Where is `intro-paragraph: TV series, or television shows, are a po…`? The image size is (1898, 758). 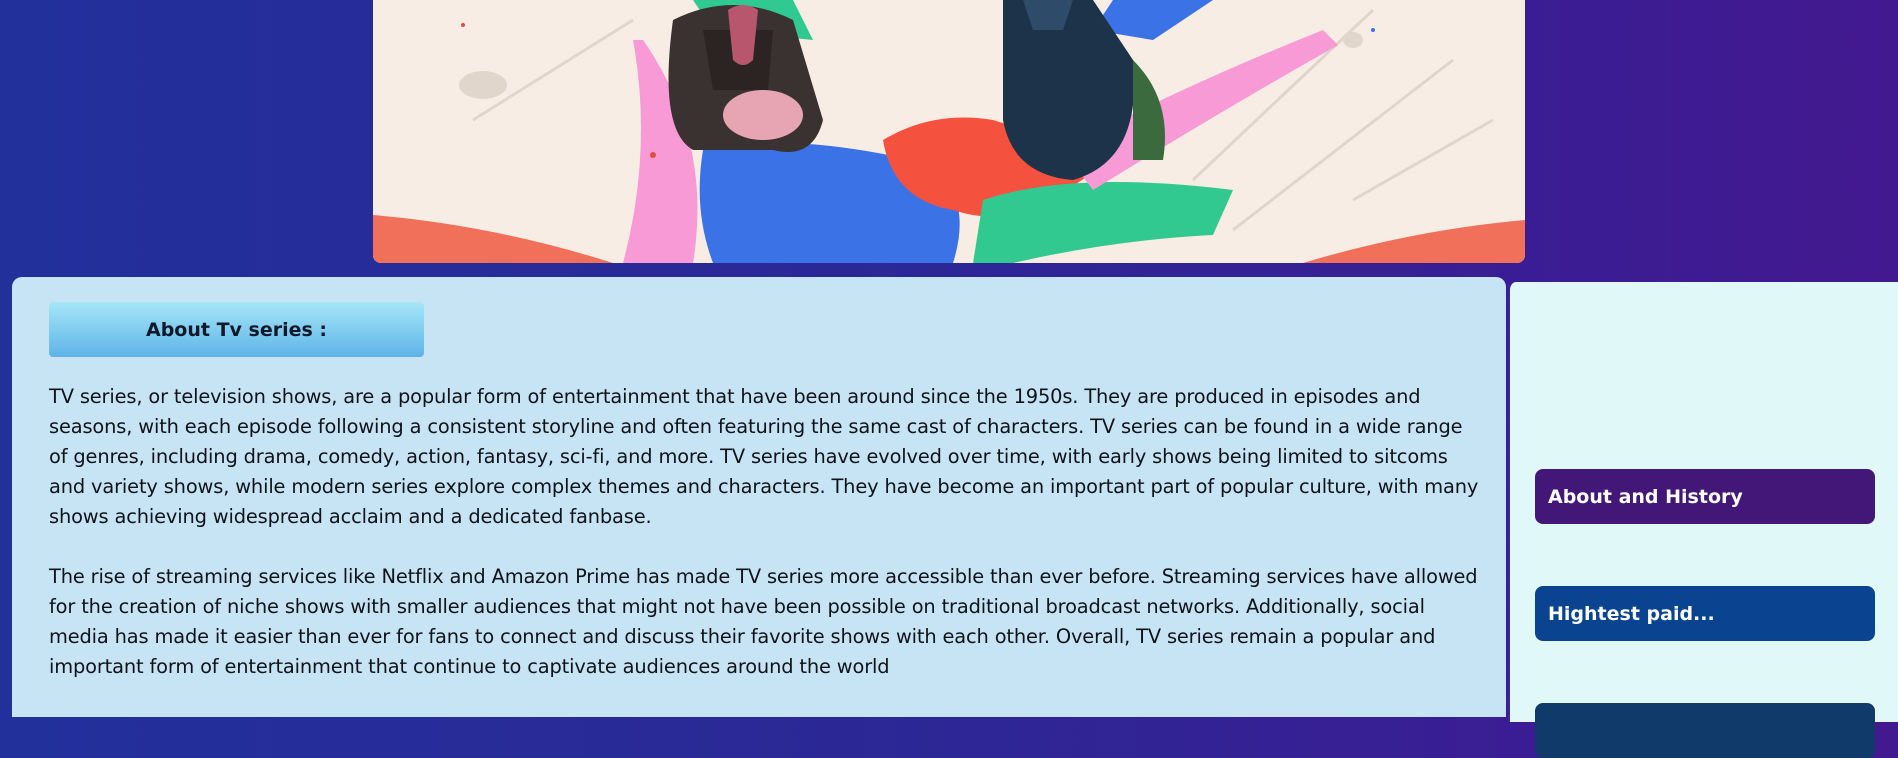 intro-paragraph: TV series, or television shows, are a po… is located at coordinates (764, 456).